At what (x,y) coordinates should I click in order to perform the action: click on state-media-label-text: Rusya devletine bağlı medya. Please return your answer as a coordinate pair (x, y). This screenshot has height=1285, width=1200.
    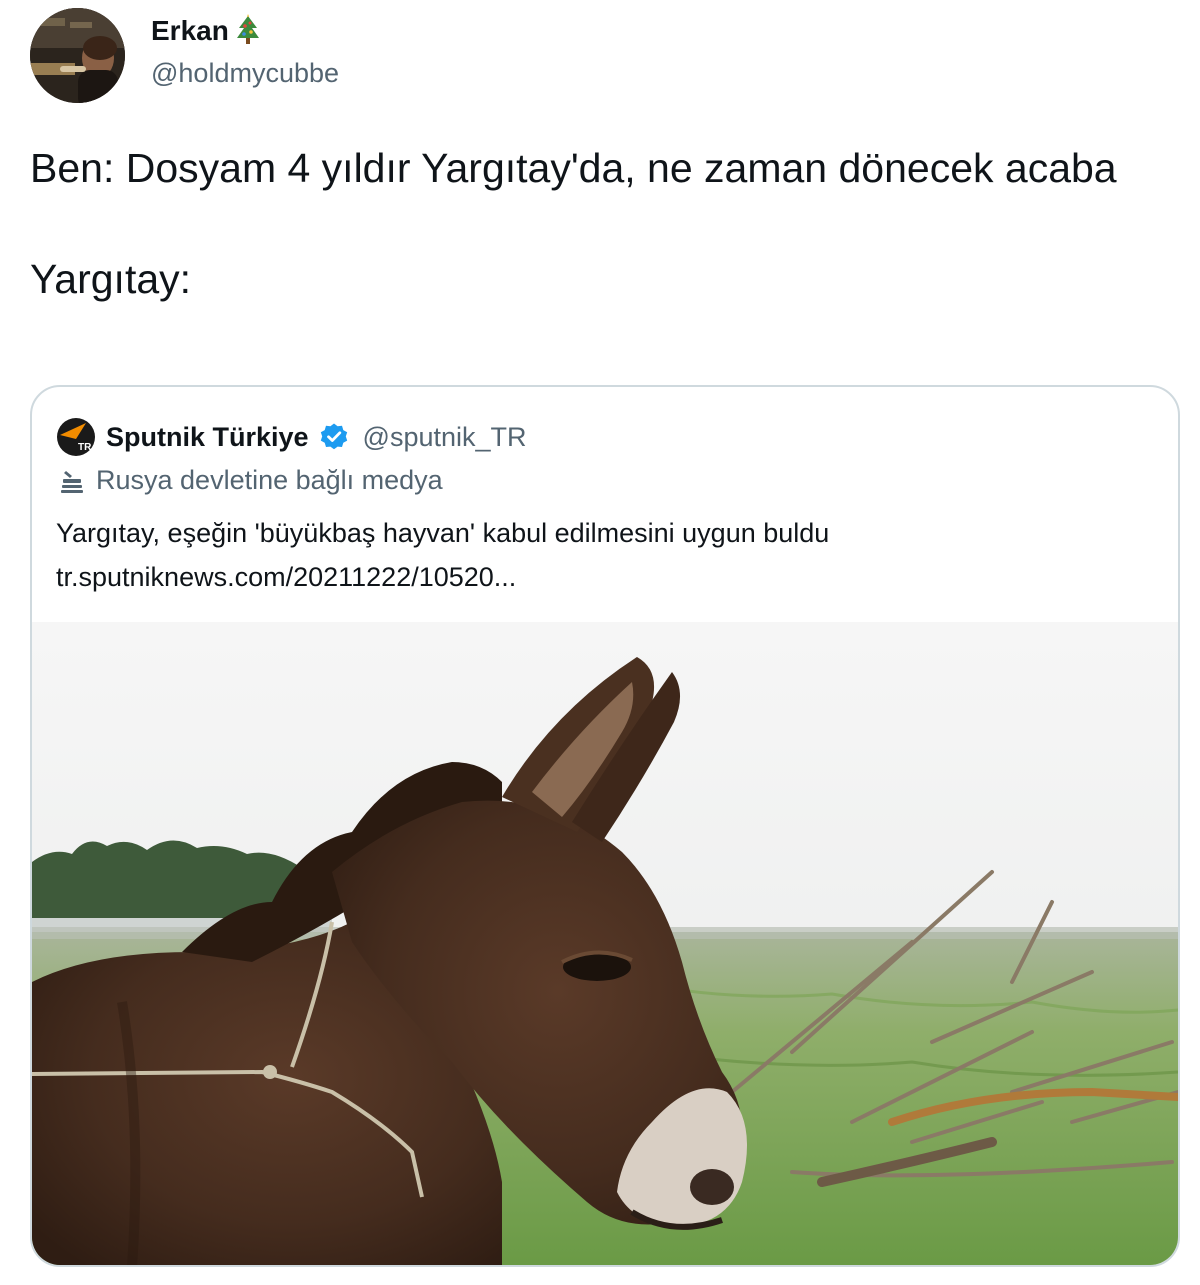
    Looking at the image, I should click on (269, 480).